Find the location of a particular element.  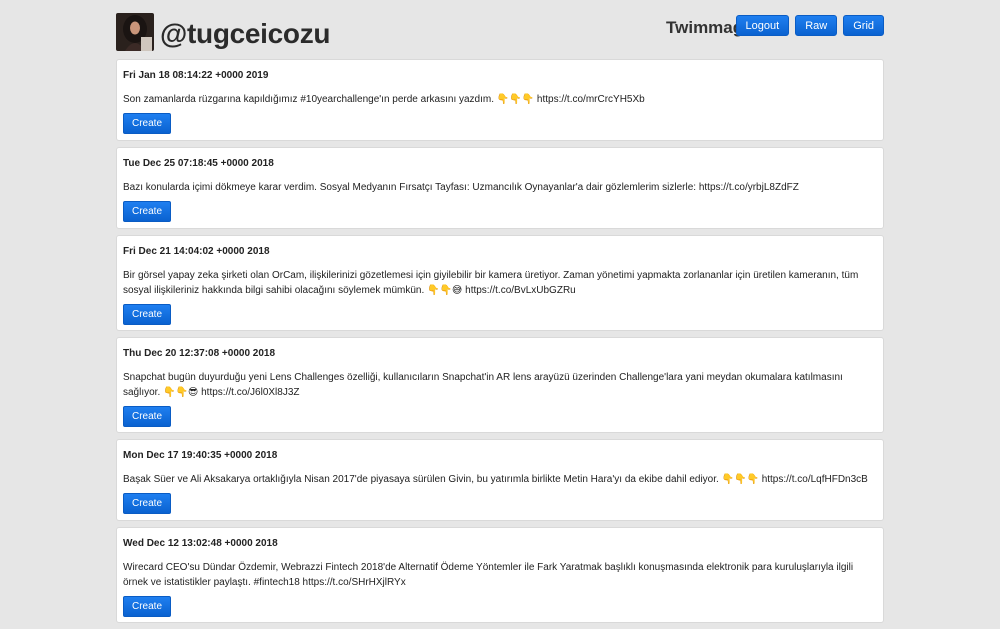

tweet-date: Fri Dec 21 14:04:02 +0000 2018 is located at coordinates (196, 251).